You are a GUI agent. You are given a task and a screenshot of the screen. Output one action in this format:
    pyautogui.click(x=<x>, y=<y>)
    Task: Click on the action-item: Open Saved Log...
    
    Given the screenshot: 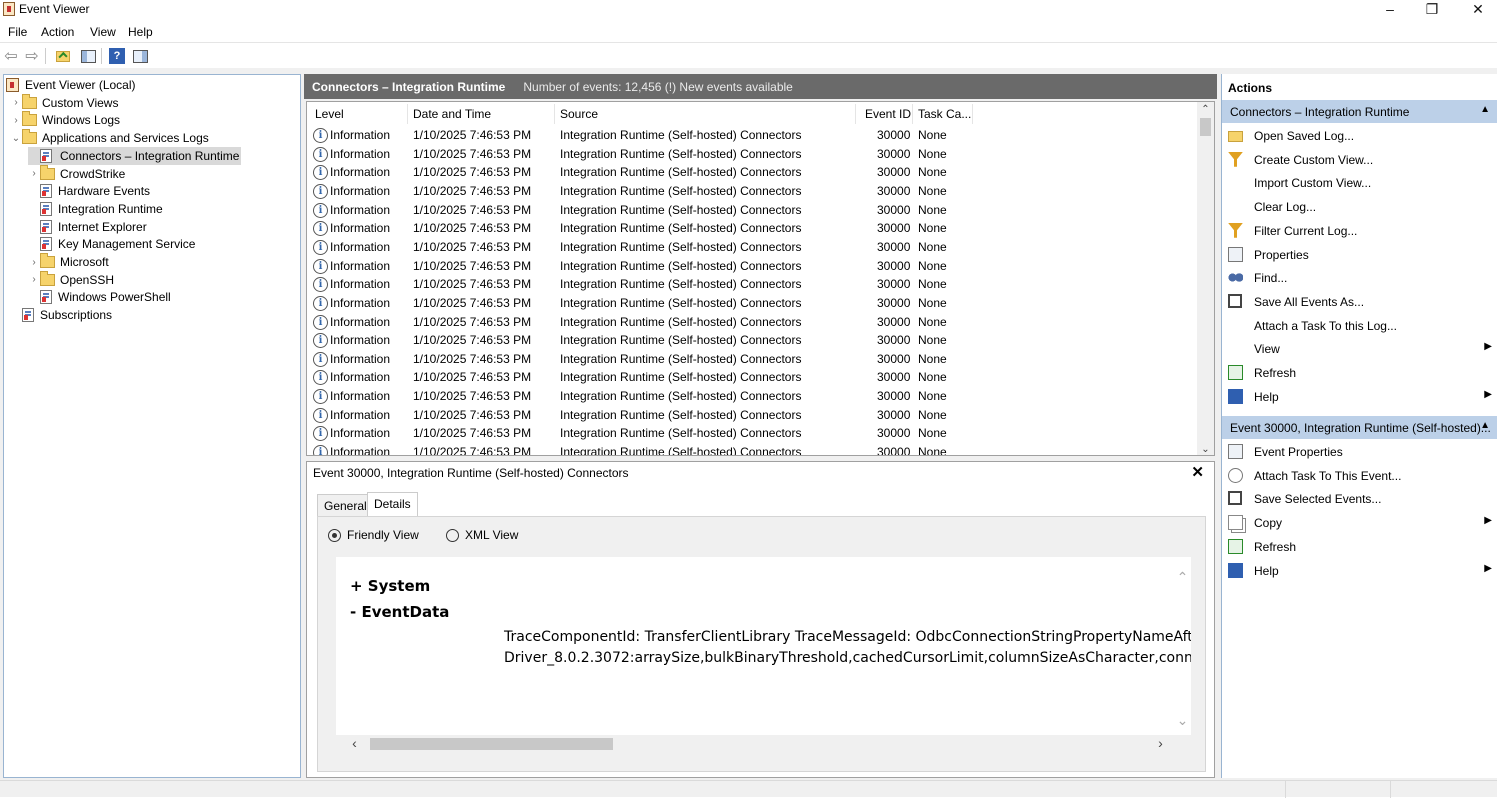 What is the action you would take?
    pyautogui.click(x=1359, y=136)
    